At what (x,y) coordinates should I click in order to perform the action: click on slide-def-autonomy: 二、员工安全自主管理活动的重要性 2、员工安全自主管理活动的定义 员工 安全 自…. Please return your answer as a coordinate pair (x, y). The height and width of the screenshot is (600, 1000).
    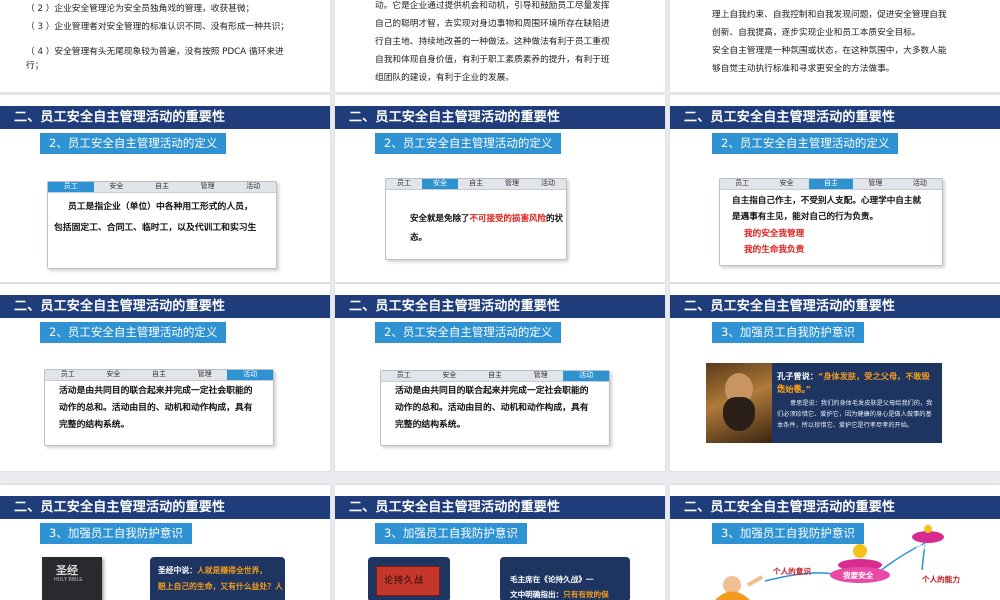
    Looking at the image, I should click on (835, 188).